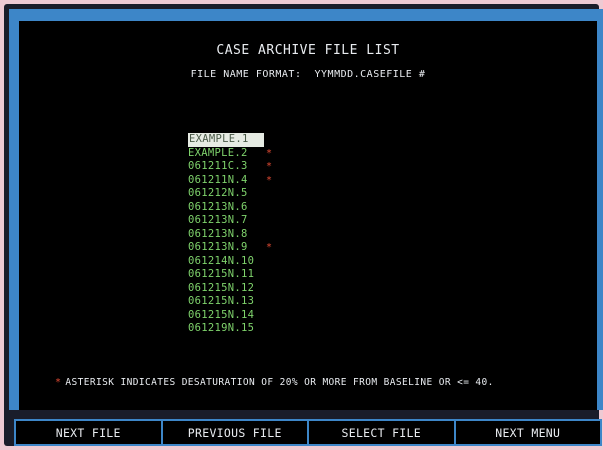 The image size is (603, 450). What do you see at coordinates (246, 74) in the screenshot?
I see `format-label: FILE NAME FORMAT:` at bounding box center [246, 74].